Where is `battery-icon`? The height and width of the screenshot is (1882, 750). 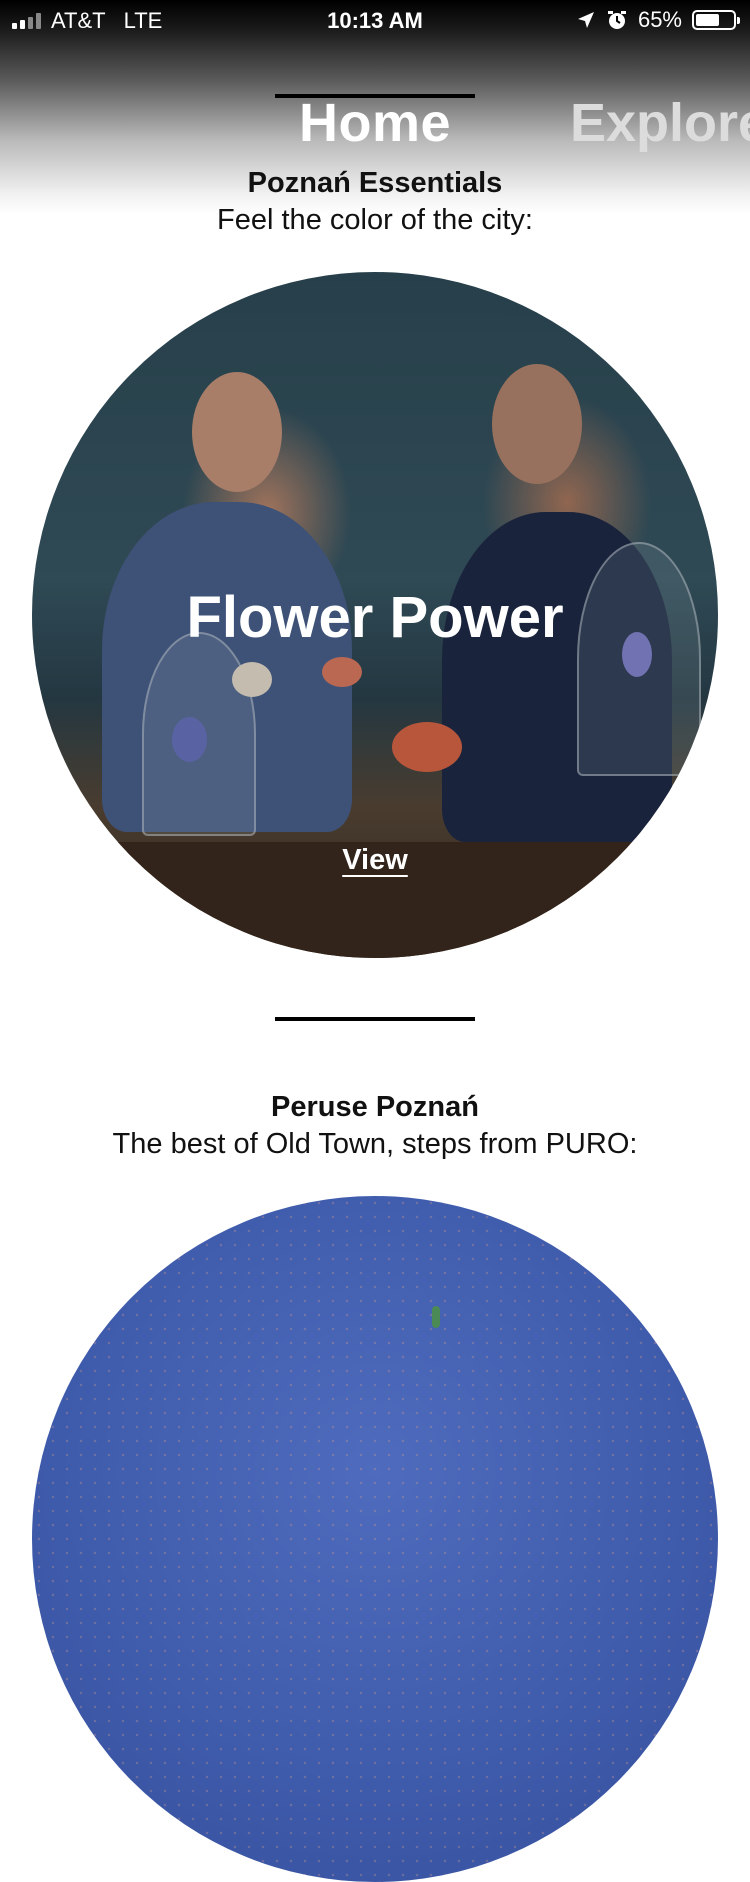 battery-icon is located at coordinates (716, 20).